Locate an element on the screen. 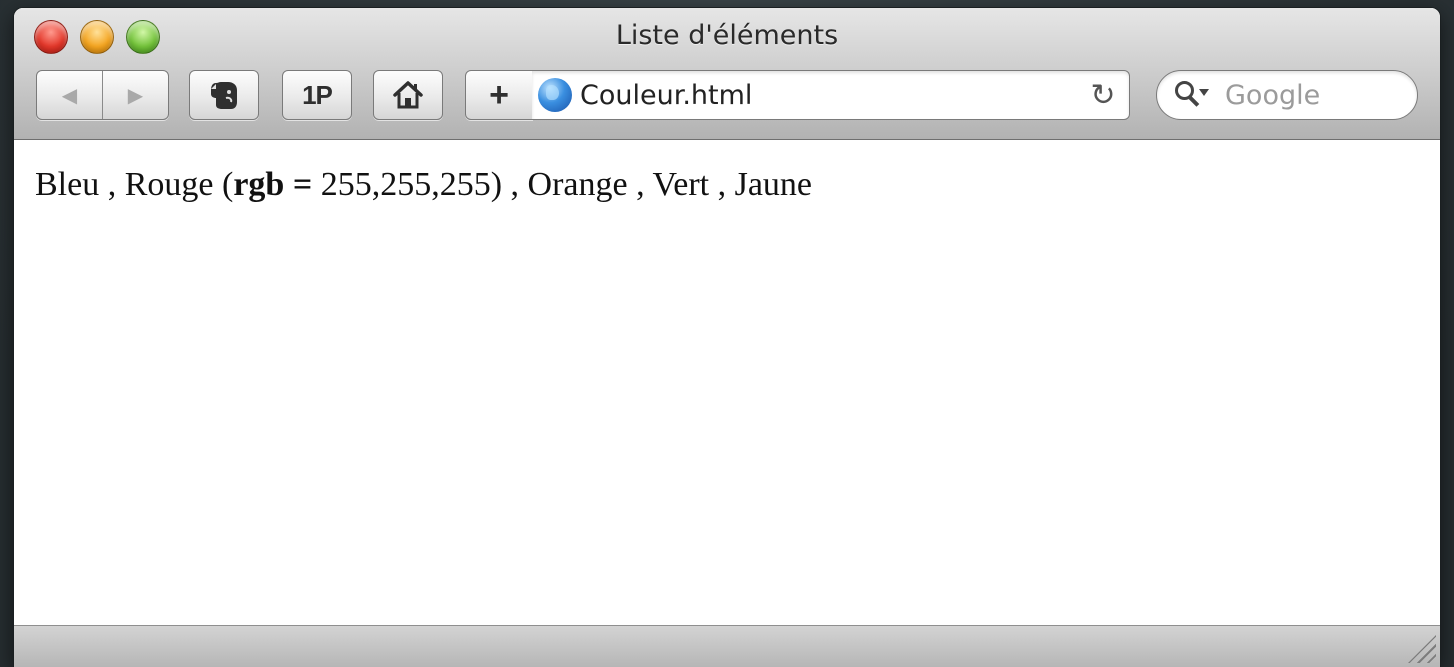 This screenshot has height=667, width=1454. search-icon is located at coordinates (1191, 95).